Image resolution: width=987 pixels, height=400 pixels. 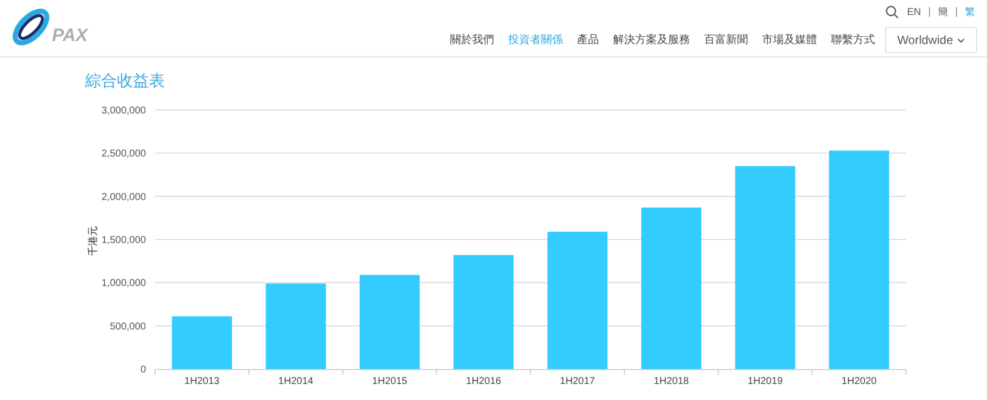 What do you see at coordinates (671, 381) in the screenshot?
I see `x-tick-label: 1H2018` at bounding box center [671, 381].